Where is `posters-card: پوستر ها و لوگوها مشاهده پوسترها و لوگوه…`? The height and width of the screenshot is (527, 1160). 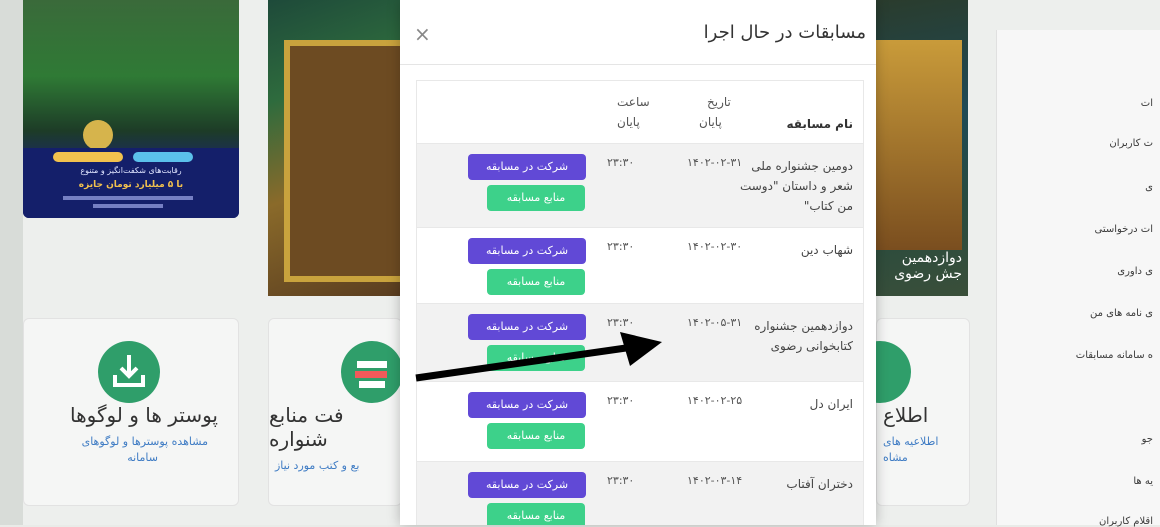
posters-card: پوستر ها و لوگوها مشاهده پوسترها و لوگوه… is located at coordinates (131, 412).